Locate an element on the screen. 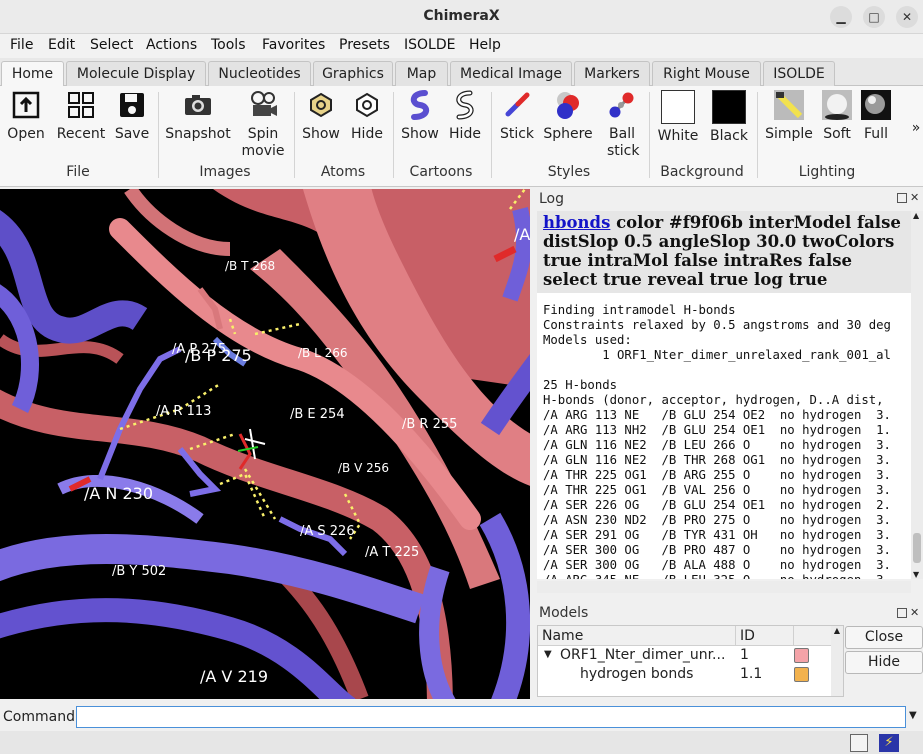 Image resolution: width=923 pixels, height=754 pixels. show-atoms-button: Show is located at coordinates (321, 116).